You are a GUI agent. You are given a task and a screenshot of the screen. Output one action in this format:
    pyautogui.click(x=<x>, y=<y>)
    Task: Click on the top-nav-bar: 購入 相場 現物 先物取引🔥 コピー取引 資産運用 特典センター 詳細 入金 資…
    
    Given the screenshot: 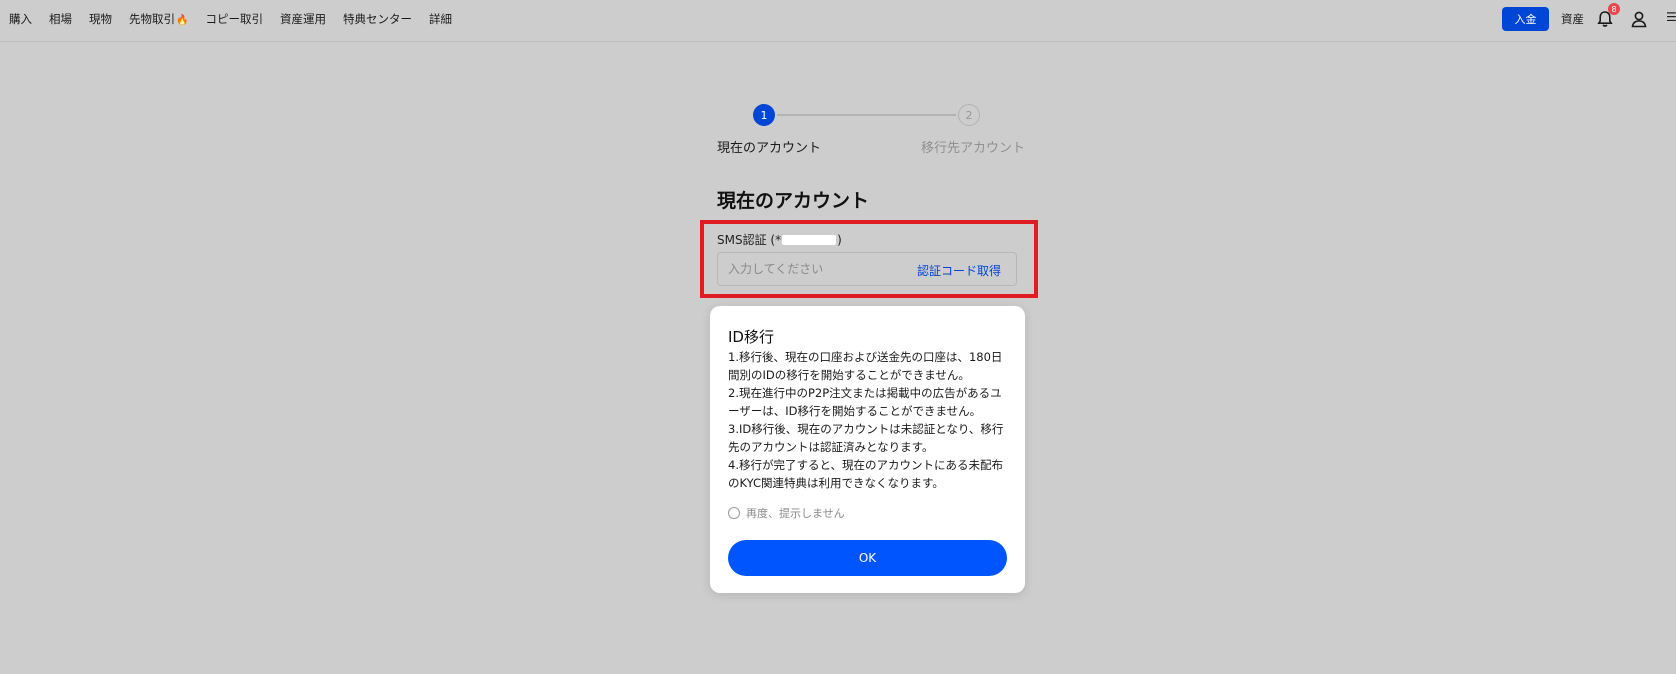 What is the action you would take?
    pyautogui.click(x=838, y=21)
    